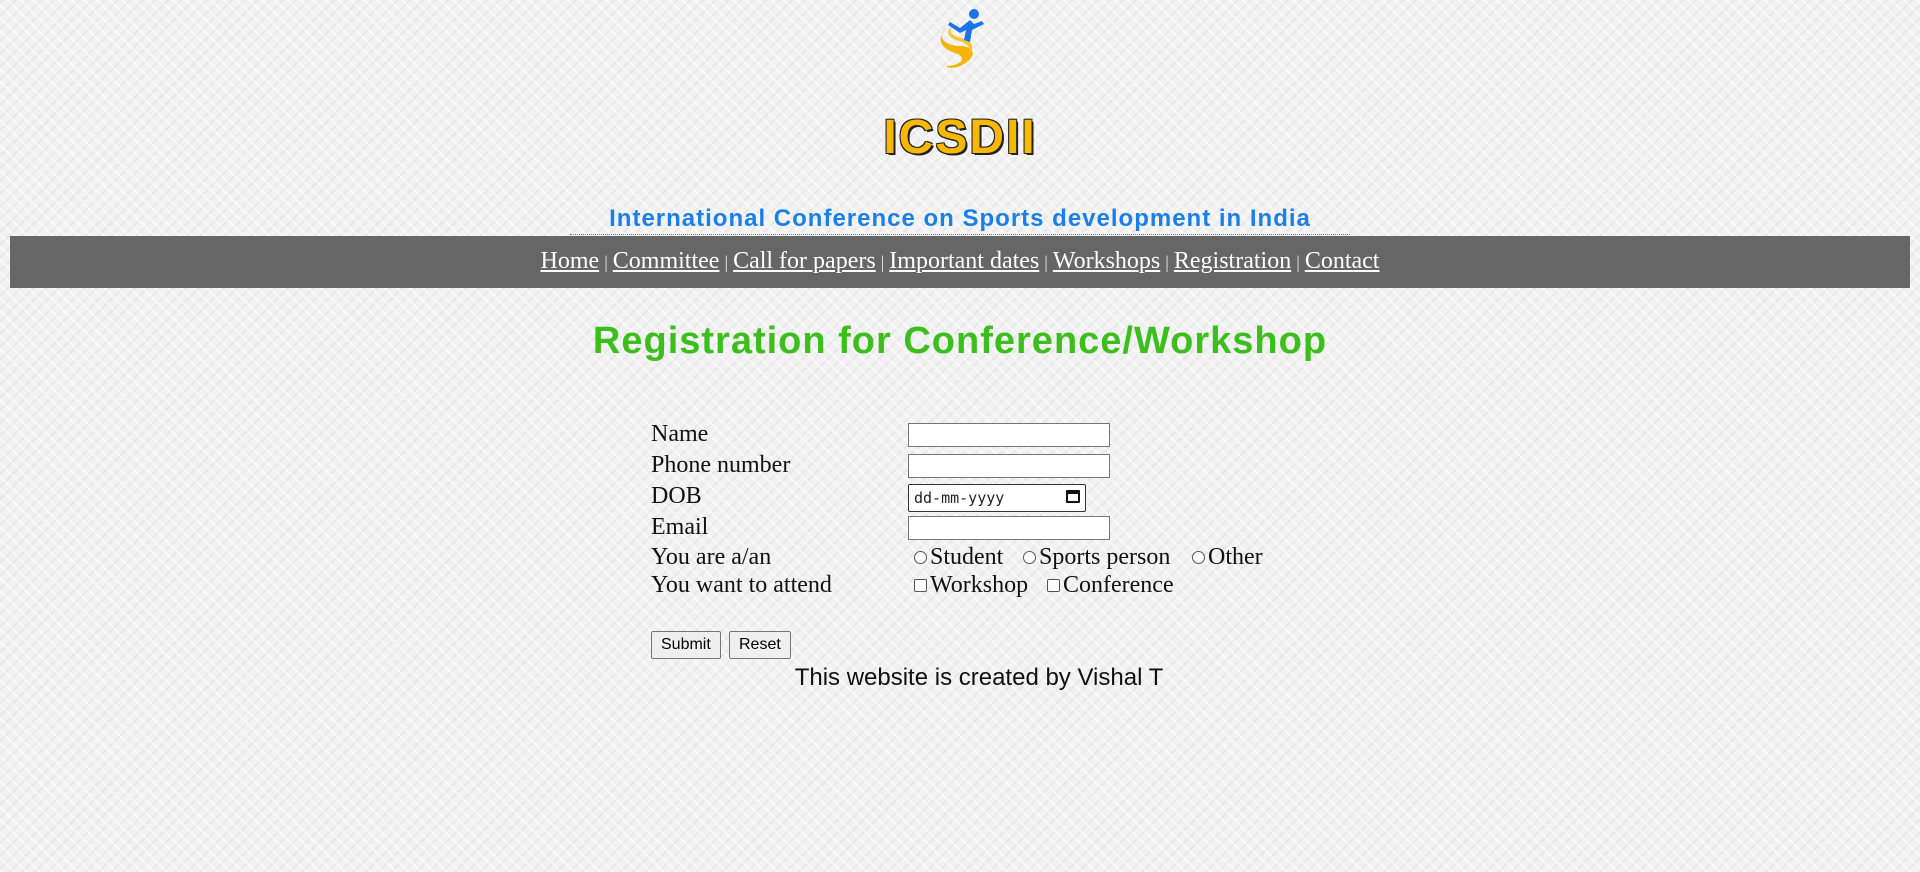  I want to click on phone-input, so click(1009, 466).